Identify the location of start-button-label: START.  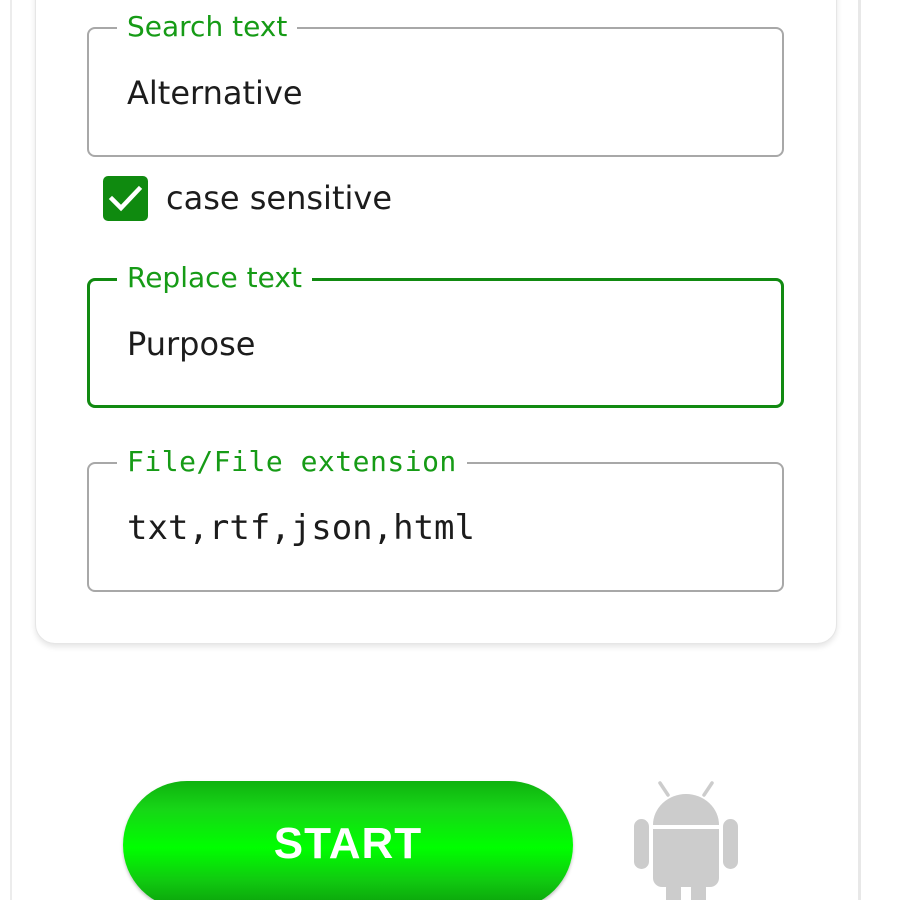
(348, 843).